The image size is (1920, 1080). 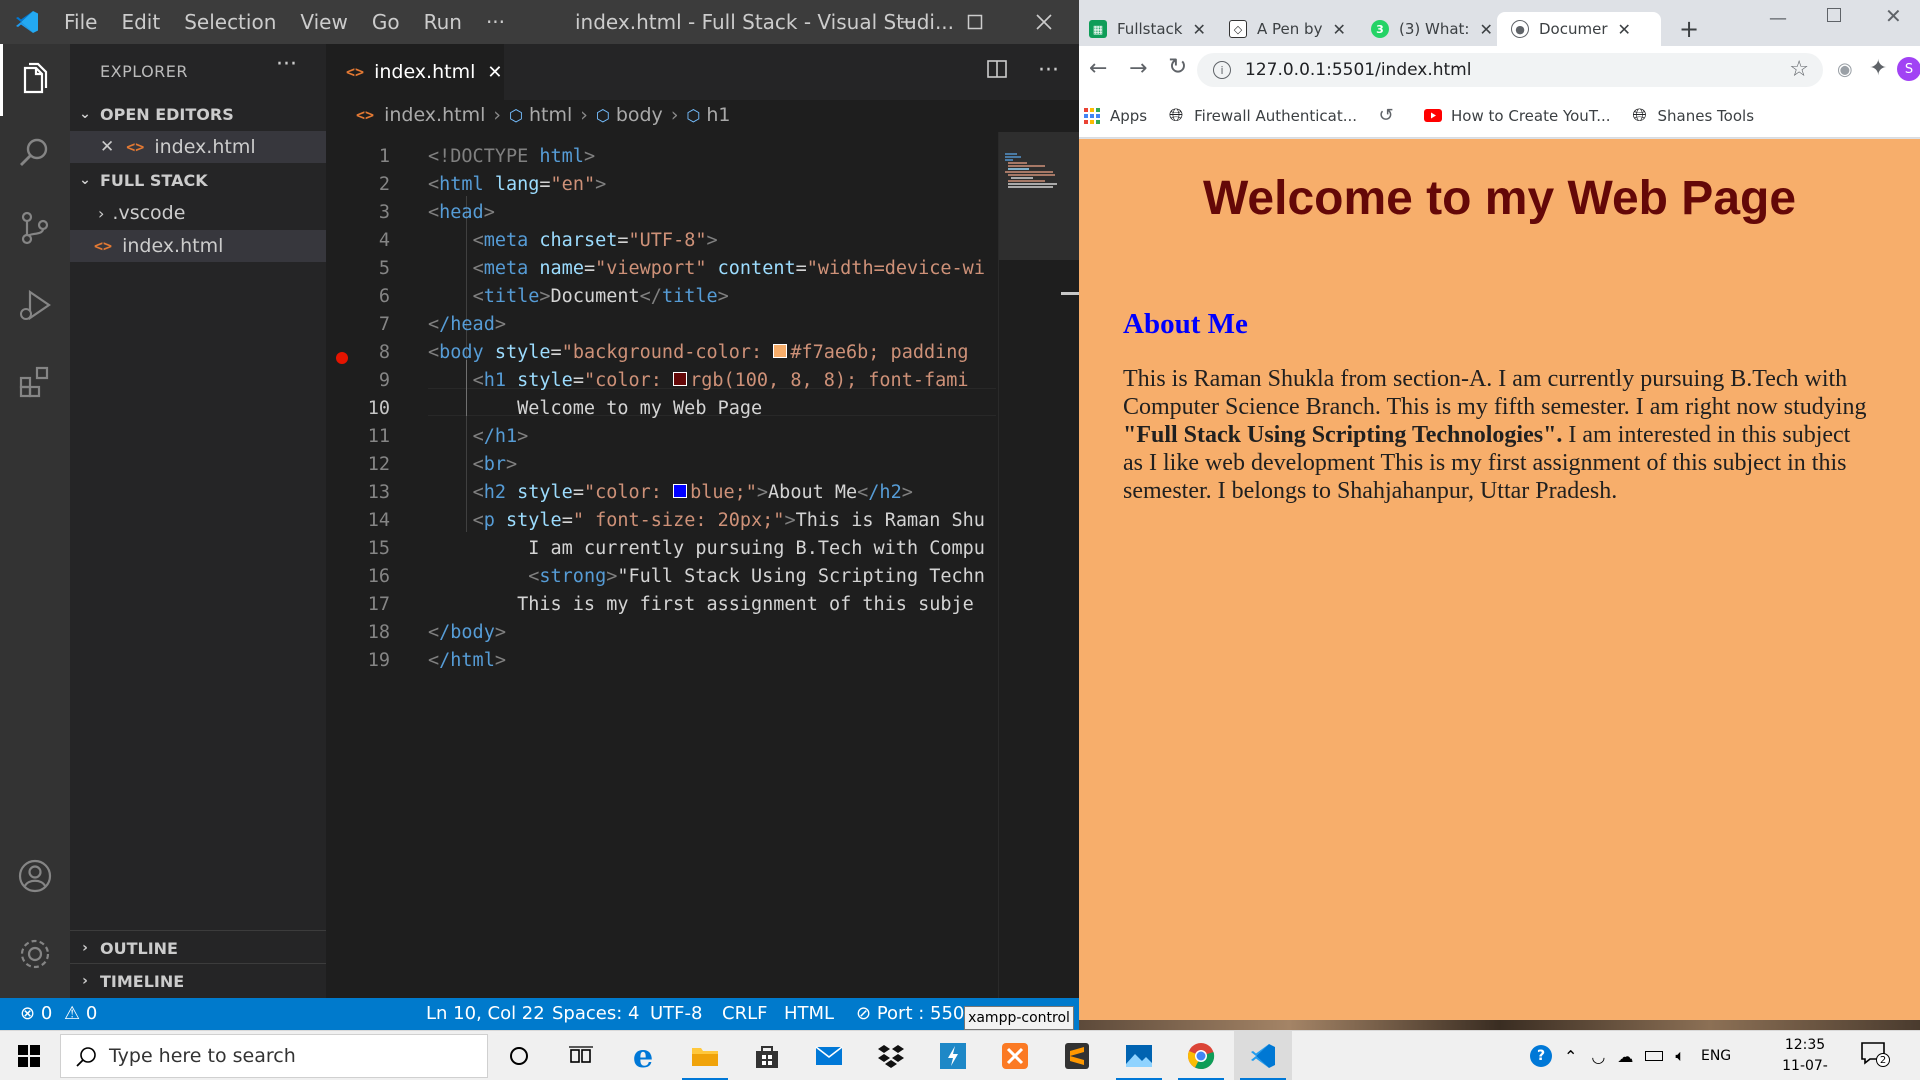 I want to click on menu-more: ···, so click(x=495, y=22).